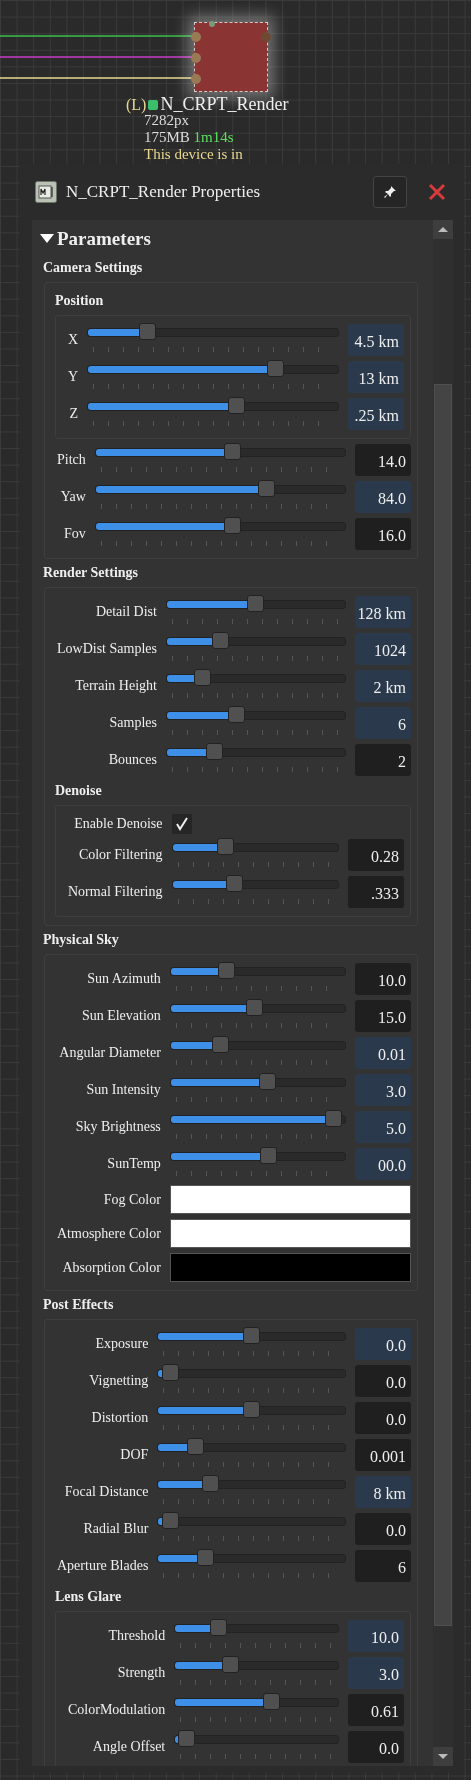 Image resolution: width=471 pixels, height=1780 pixels. Describe the element at coordinates (376, 340) in the screenshot. I see `value-field: 4.5 km` at that location.